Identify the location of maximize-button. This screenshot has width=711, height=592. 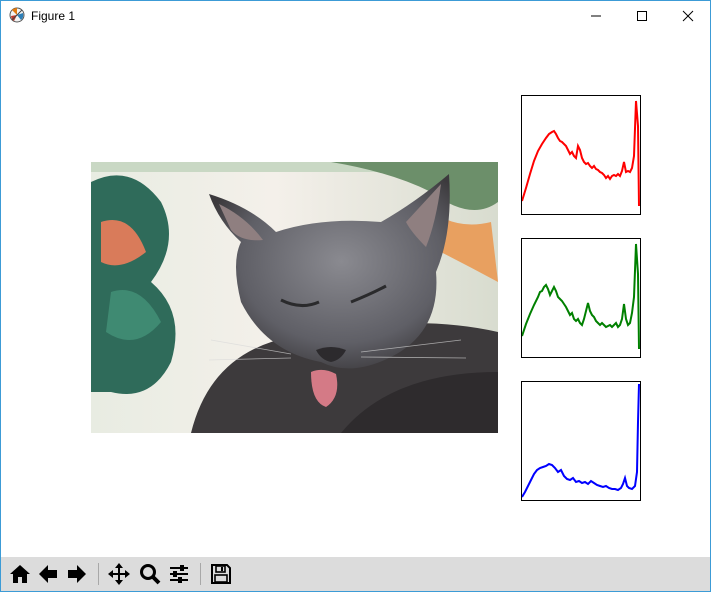
(642, 16).